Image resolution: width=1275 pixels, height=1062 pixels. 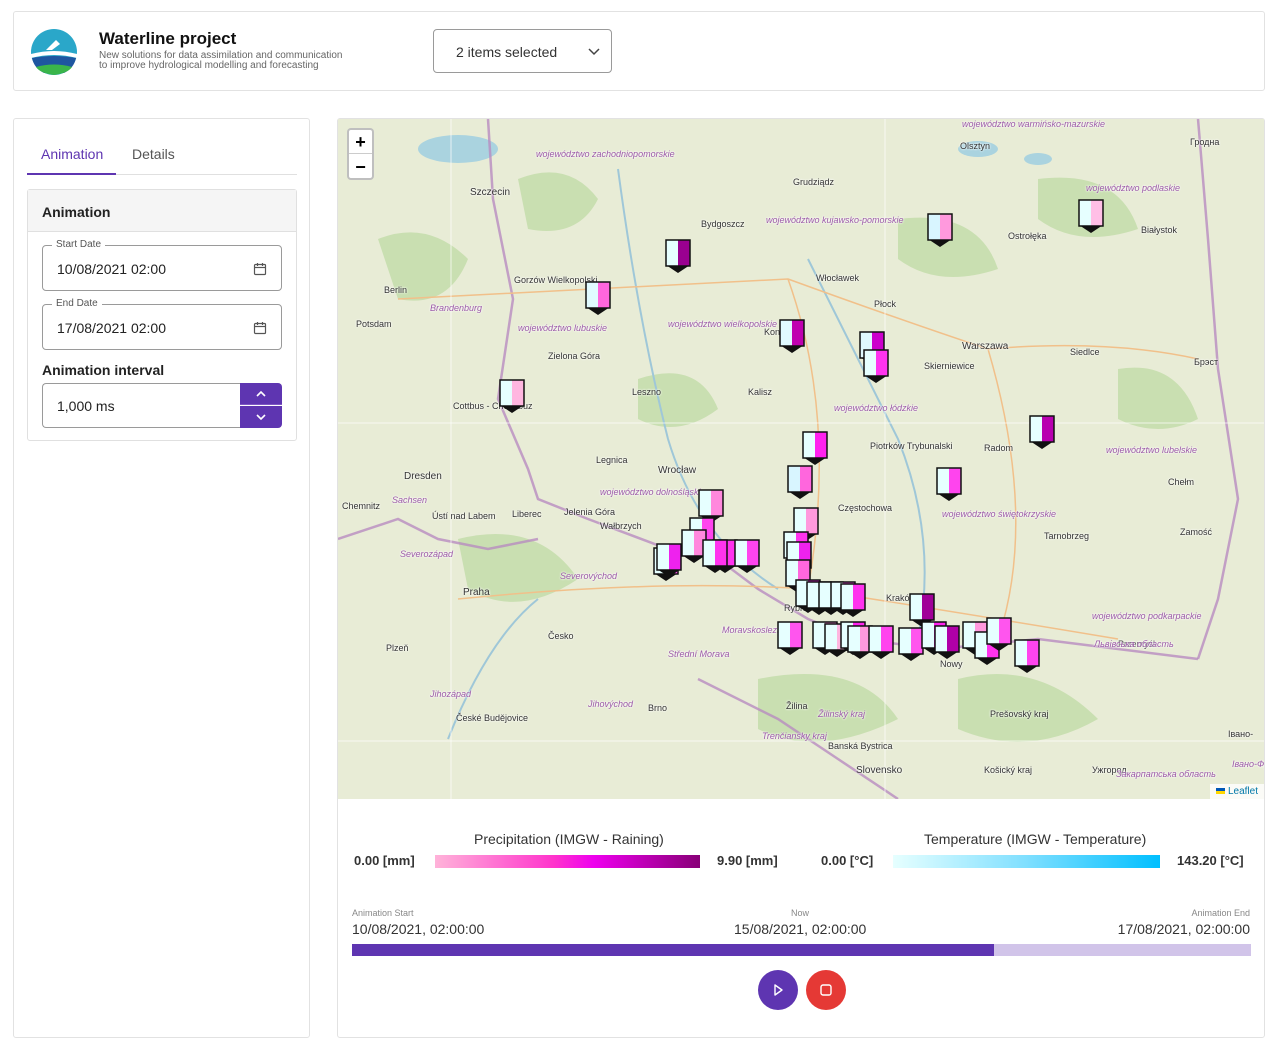 I want to click on map-place-label: Žilinský kraj, so click(x=842, y=714).